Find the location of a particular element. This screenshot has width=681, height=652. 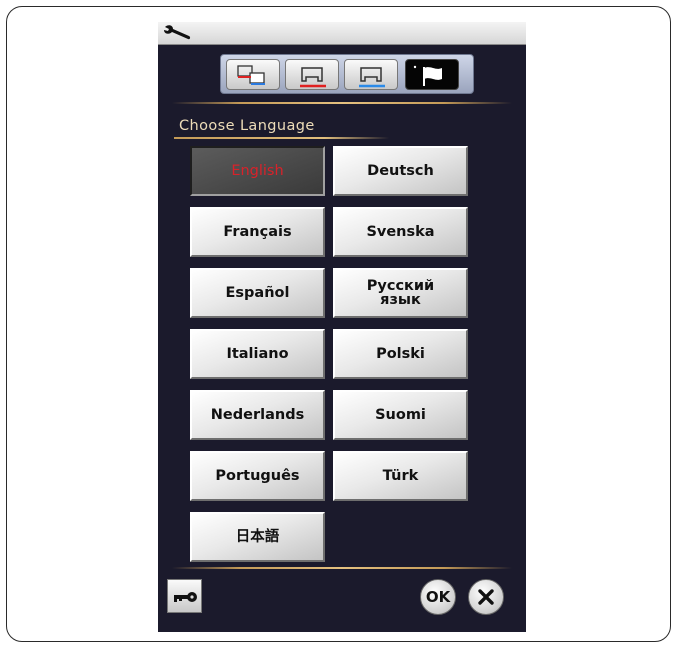

settings-tab-bar is located at coordinates (347, 74).